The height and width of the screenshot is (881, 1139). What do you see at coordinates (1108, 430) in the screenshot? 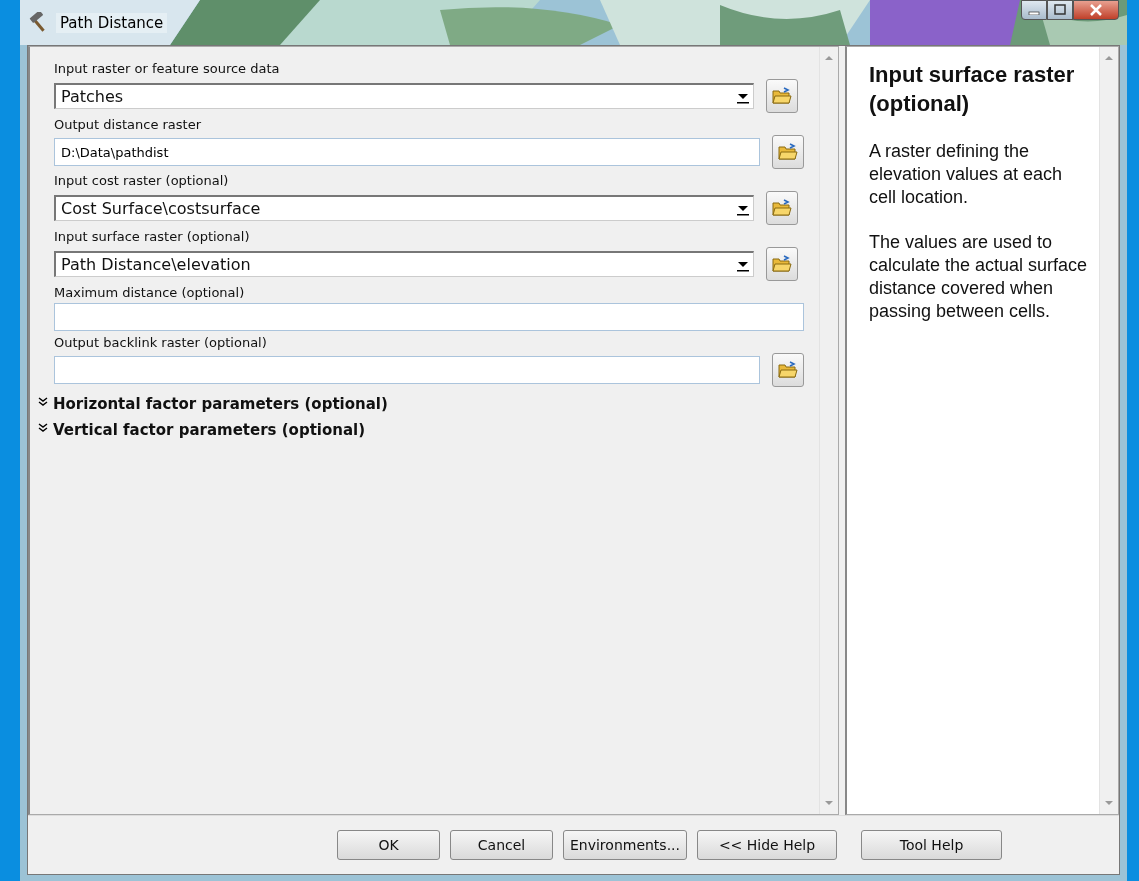
I see `scrollbar` at bounding box center [1108, 430].